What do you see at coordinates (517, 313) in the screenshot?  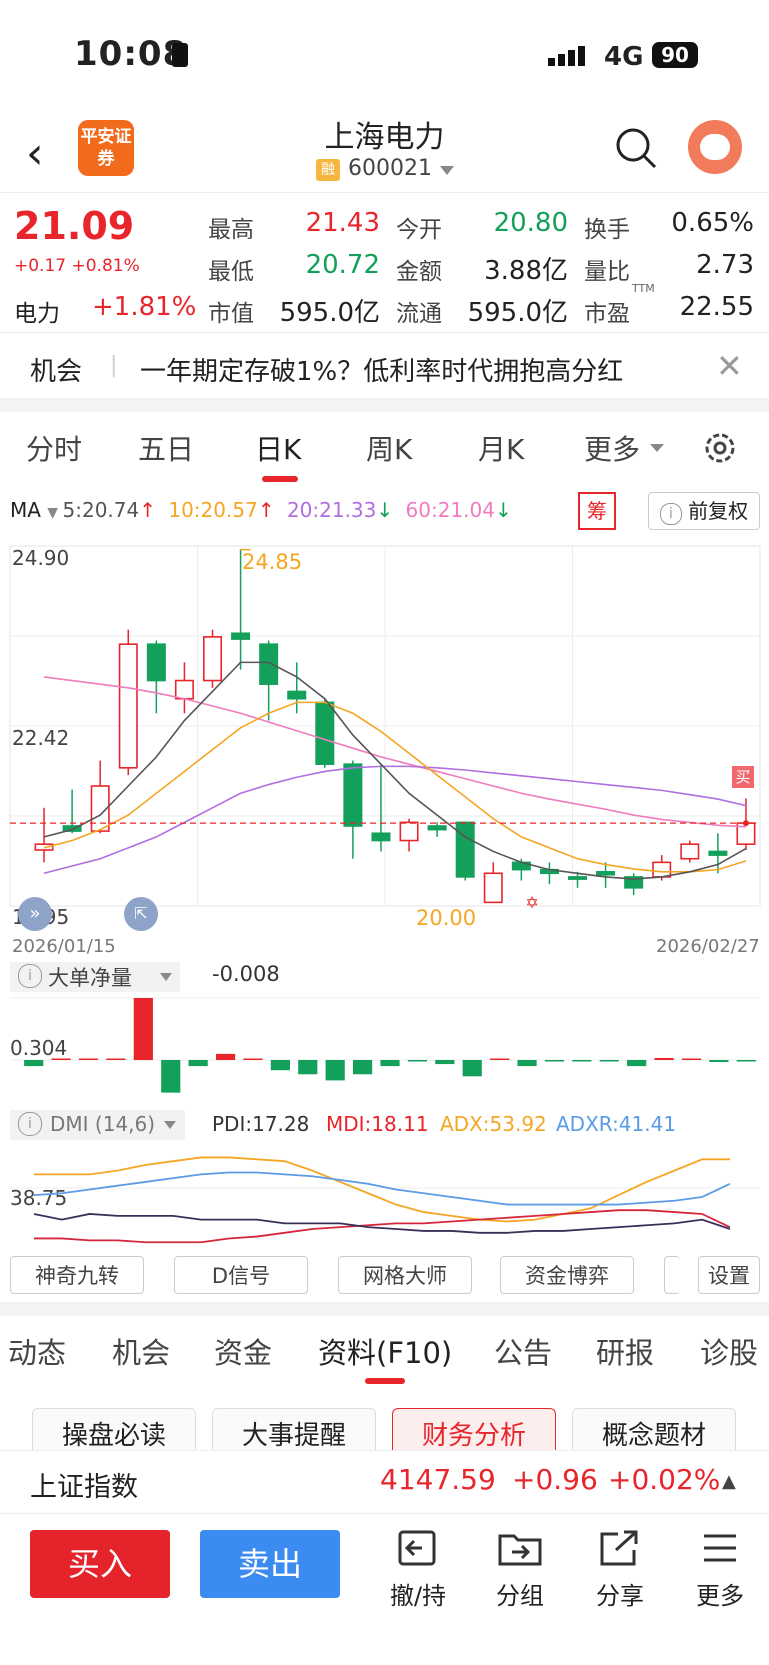 I see `quote-value: 595.0亿` at bounding box center [517, 313].